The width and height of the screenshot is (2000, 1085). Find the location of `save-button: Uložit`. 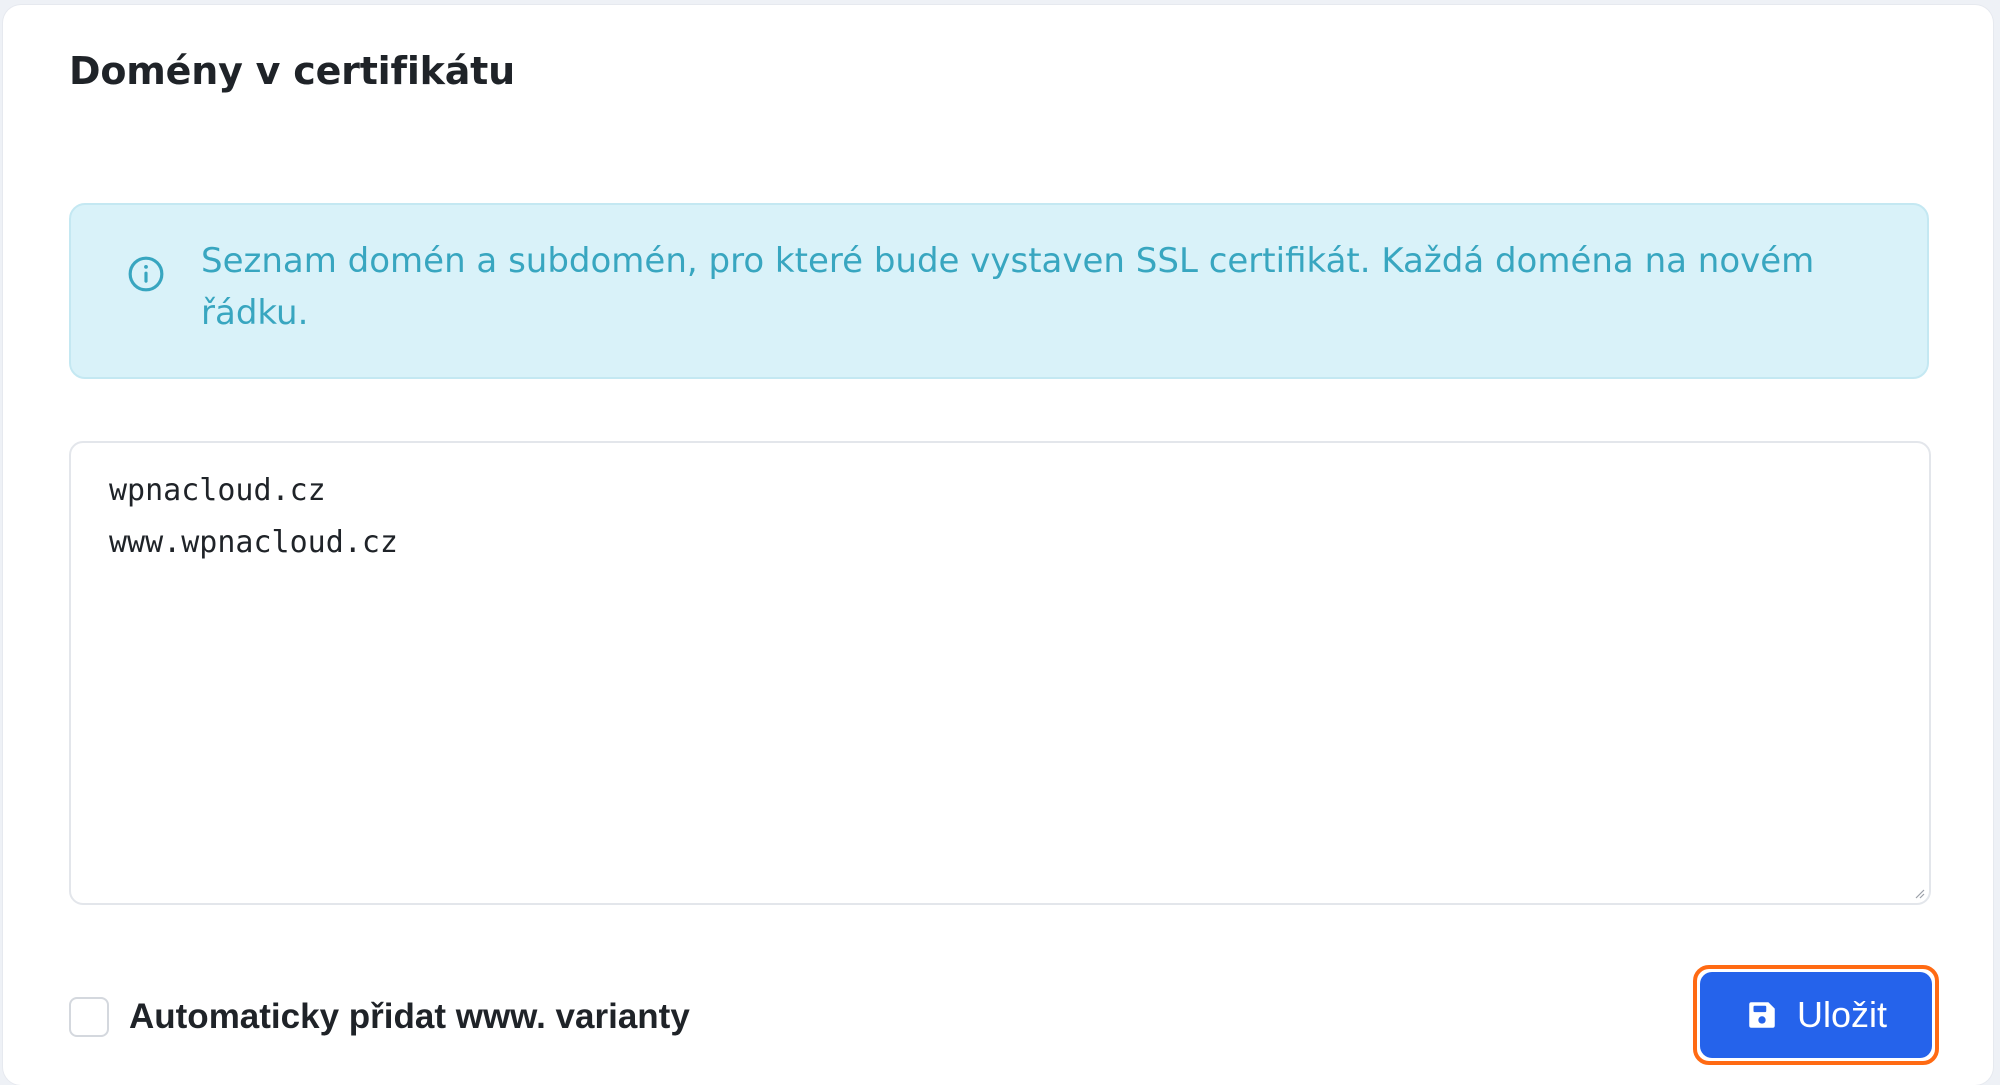

save-button: Uložit is located at coordinates (1816, 1015).